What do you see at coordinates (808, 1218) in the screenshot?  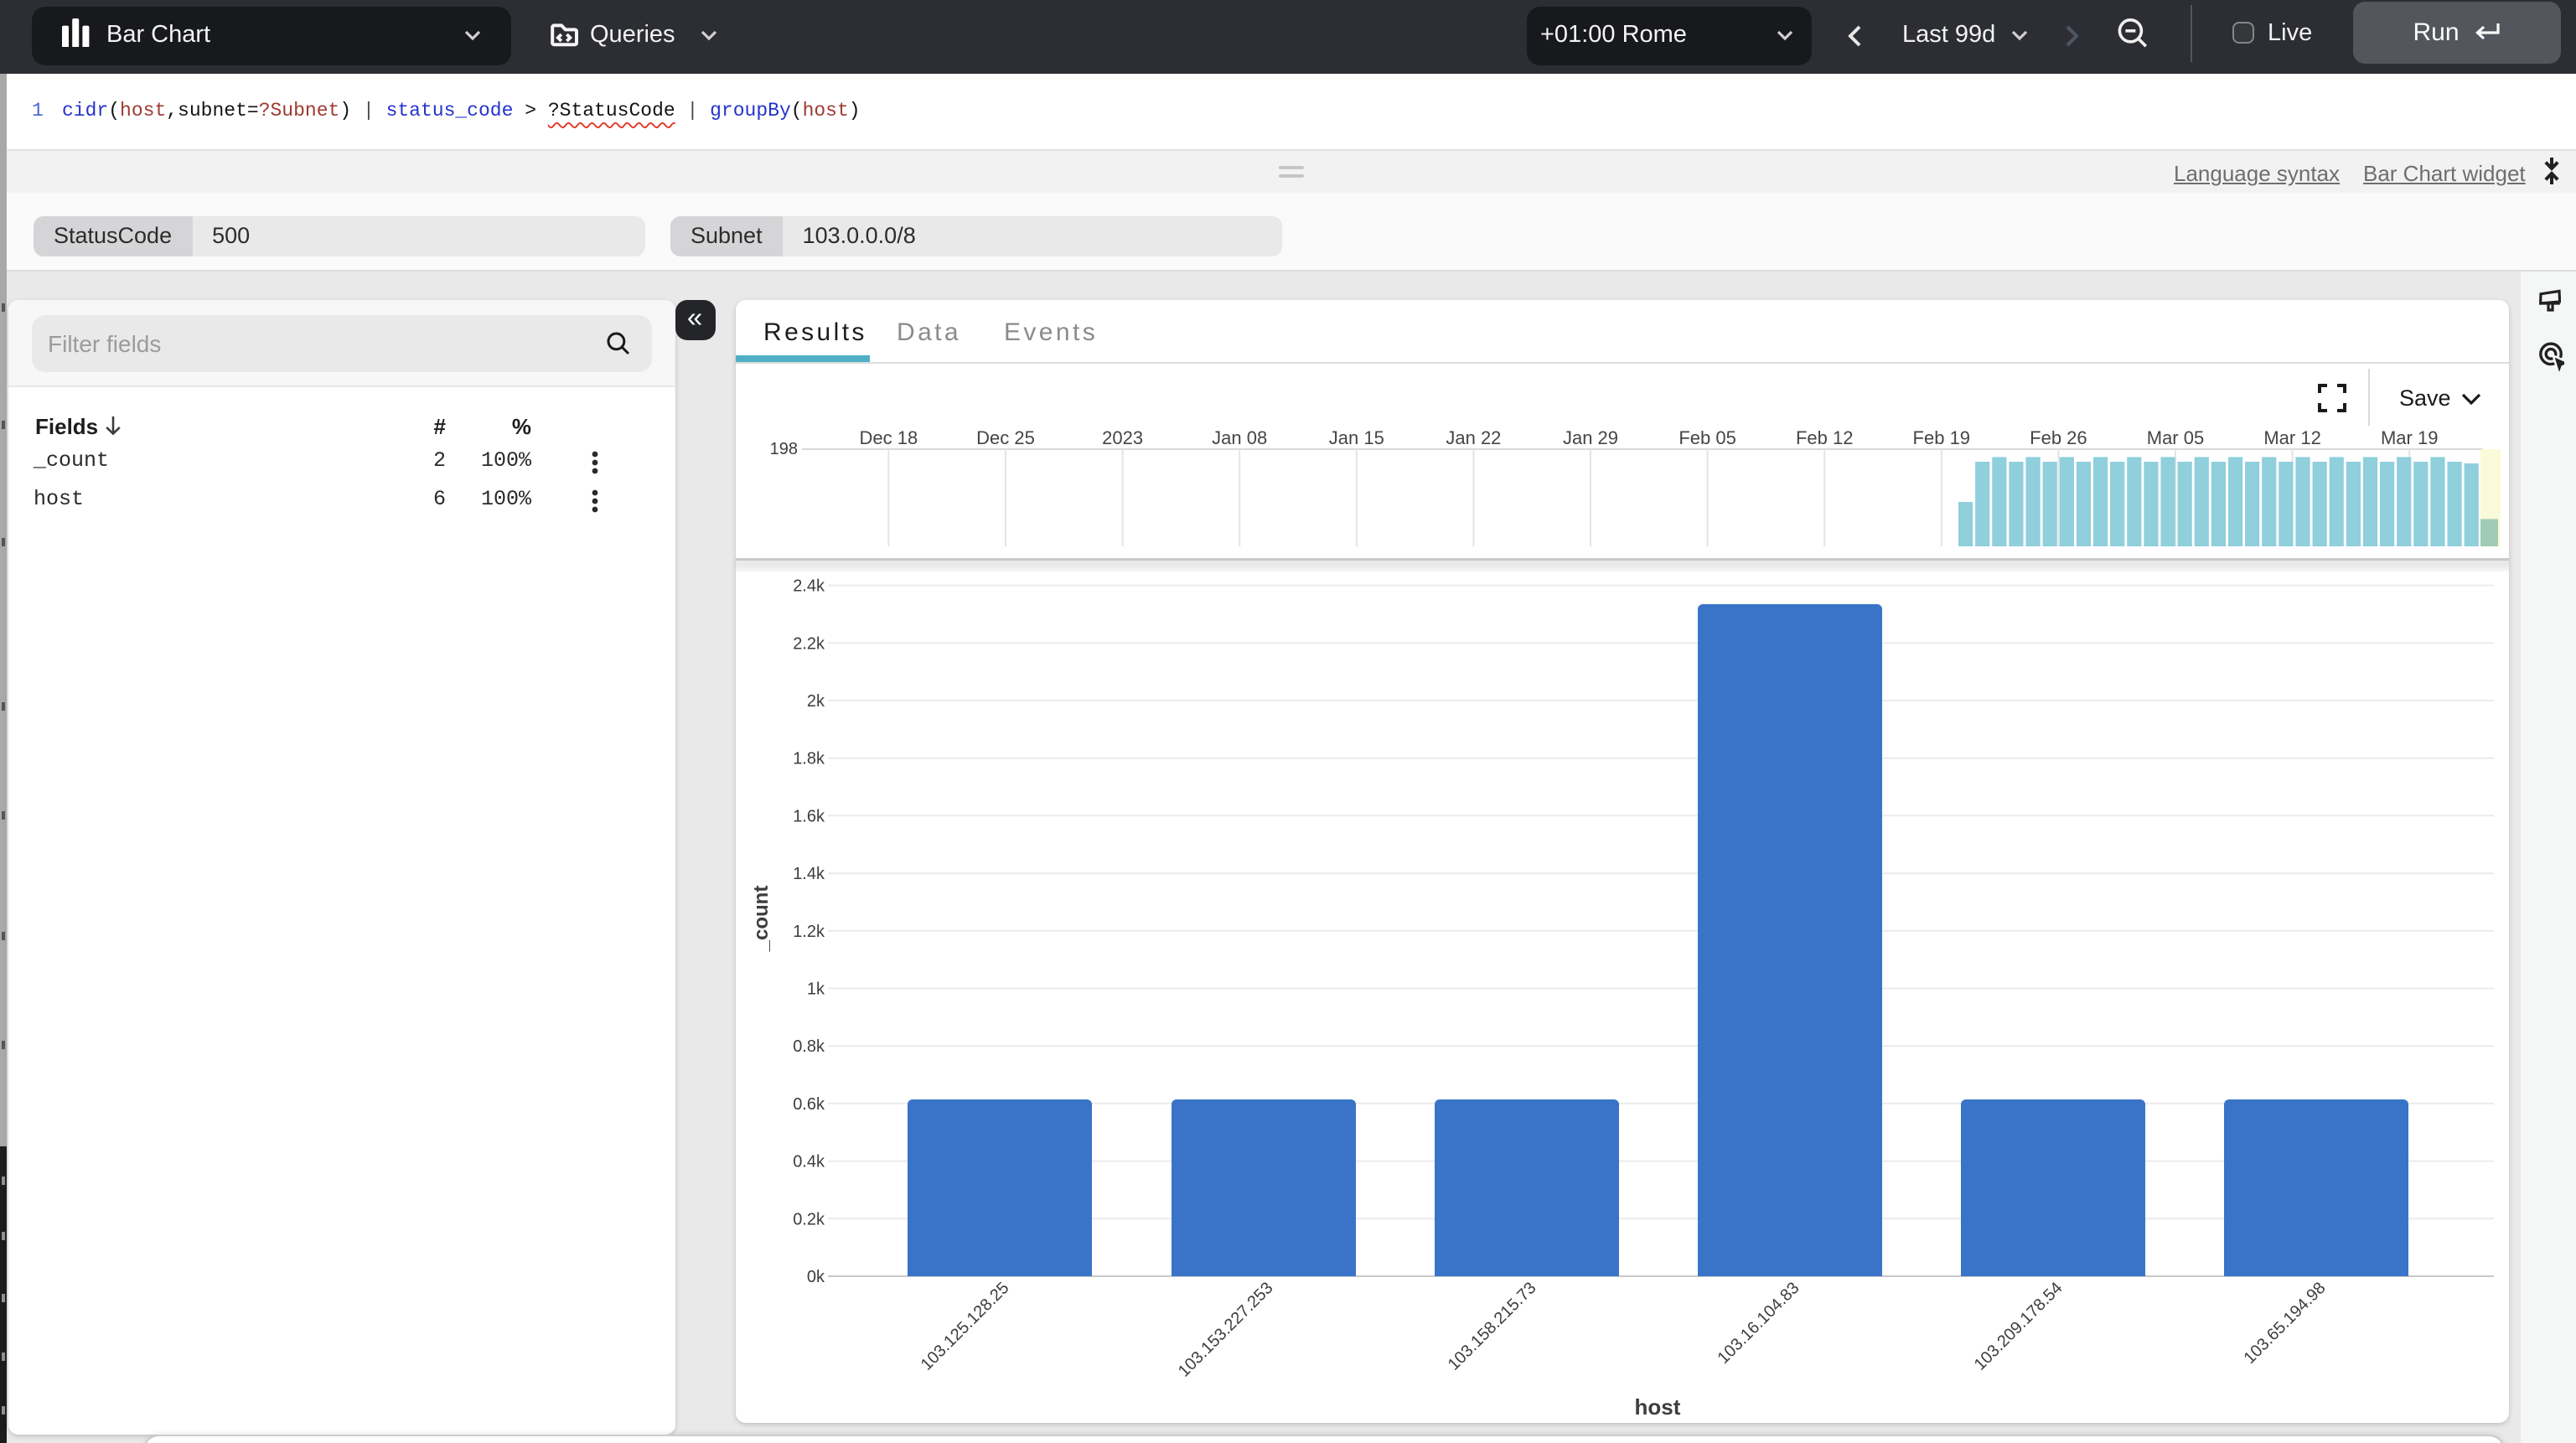 I see `svg-text: 0.2k` at bounding box center [808, 1218].